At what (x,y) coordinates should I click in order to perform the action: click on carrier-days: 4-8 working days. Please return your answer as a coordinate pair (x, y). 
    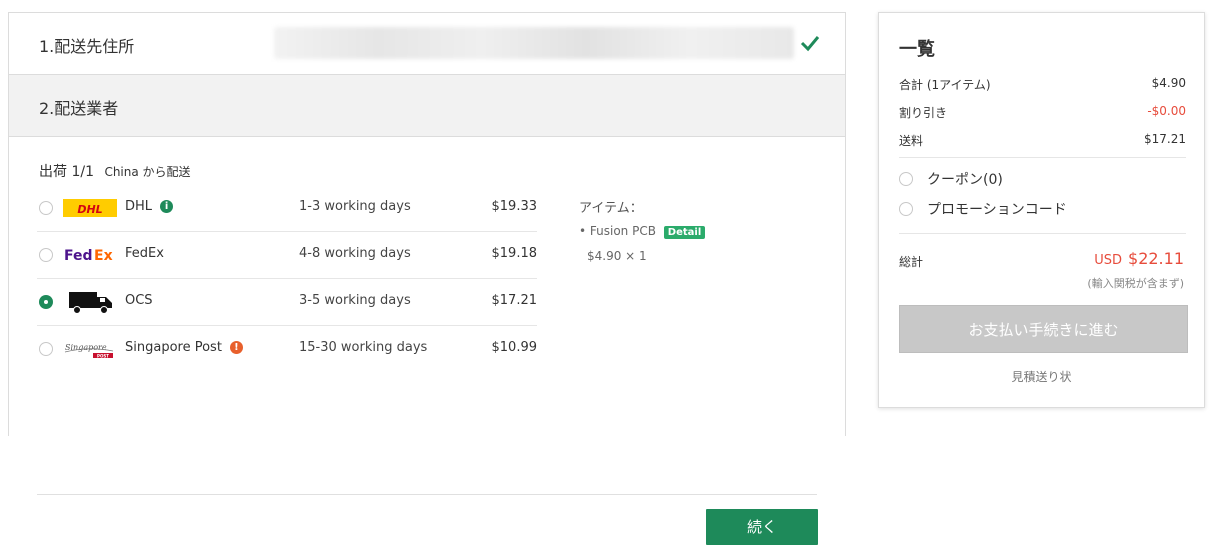
    Looking at the image, I should click on (355, 253).